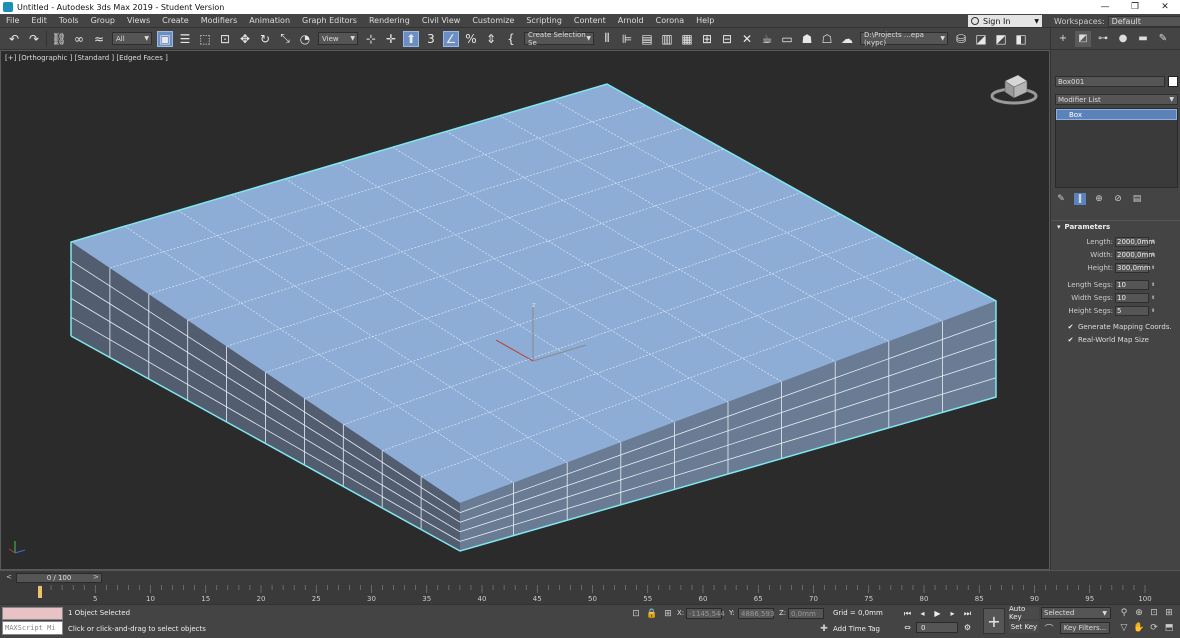 The height and width of the screenshot is (638, 1180). What do you see at coordinates (787, 39) in the screenshot?
I see `rendered-frame-icon: ▭` at bounding box center [787, 39].